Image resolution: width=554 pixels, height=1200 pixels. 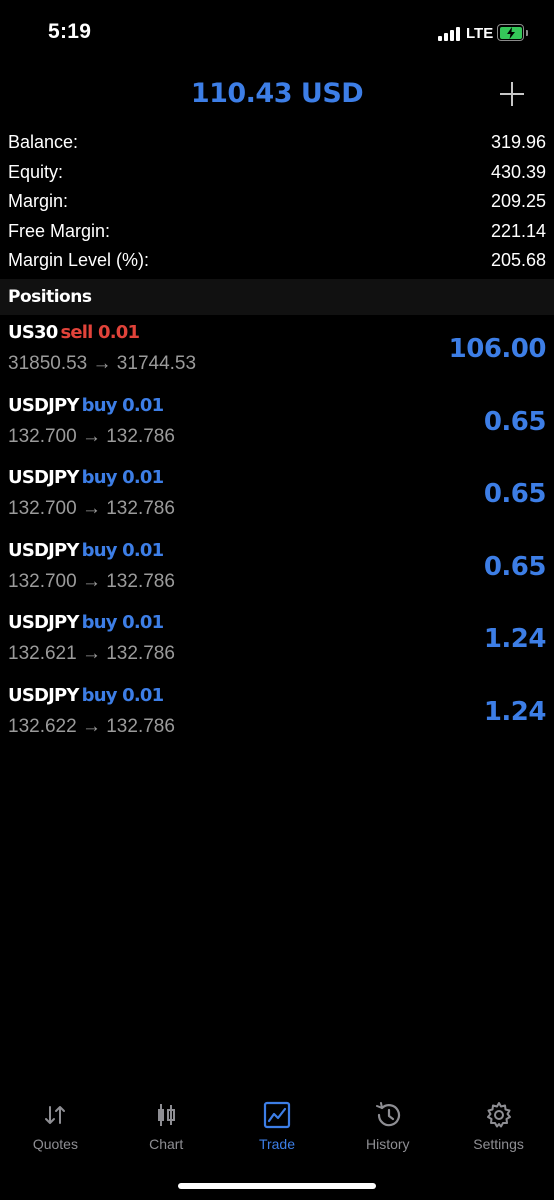 What do you see at coordinates (167, 1115) in the screenshot?
I see `candlestick-icon` at bounding box center [167, 1115].